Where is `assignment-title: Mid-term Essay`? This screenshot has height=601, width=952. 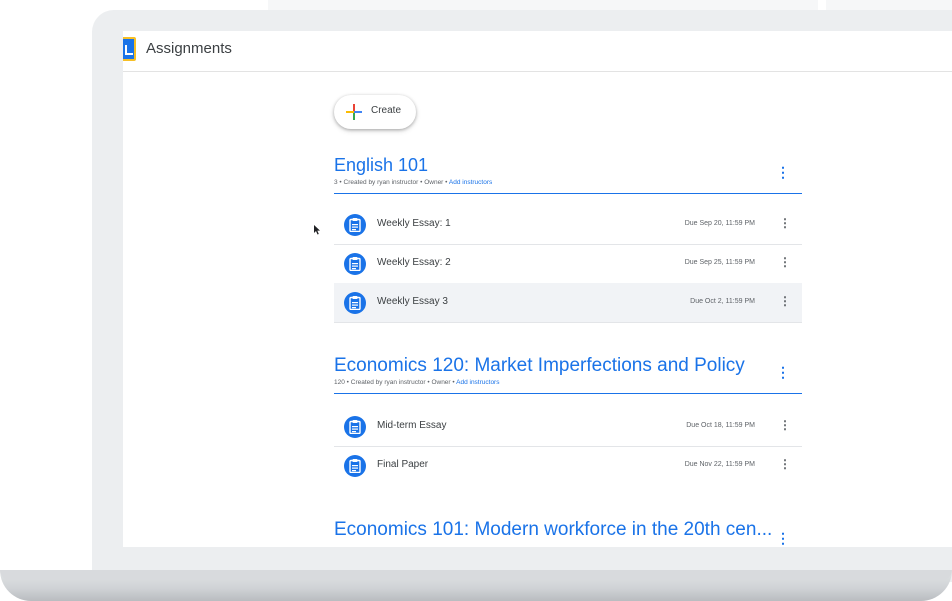
assignment-title: Mid-term Essay is located at coordinates (412, 425).